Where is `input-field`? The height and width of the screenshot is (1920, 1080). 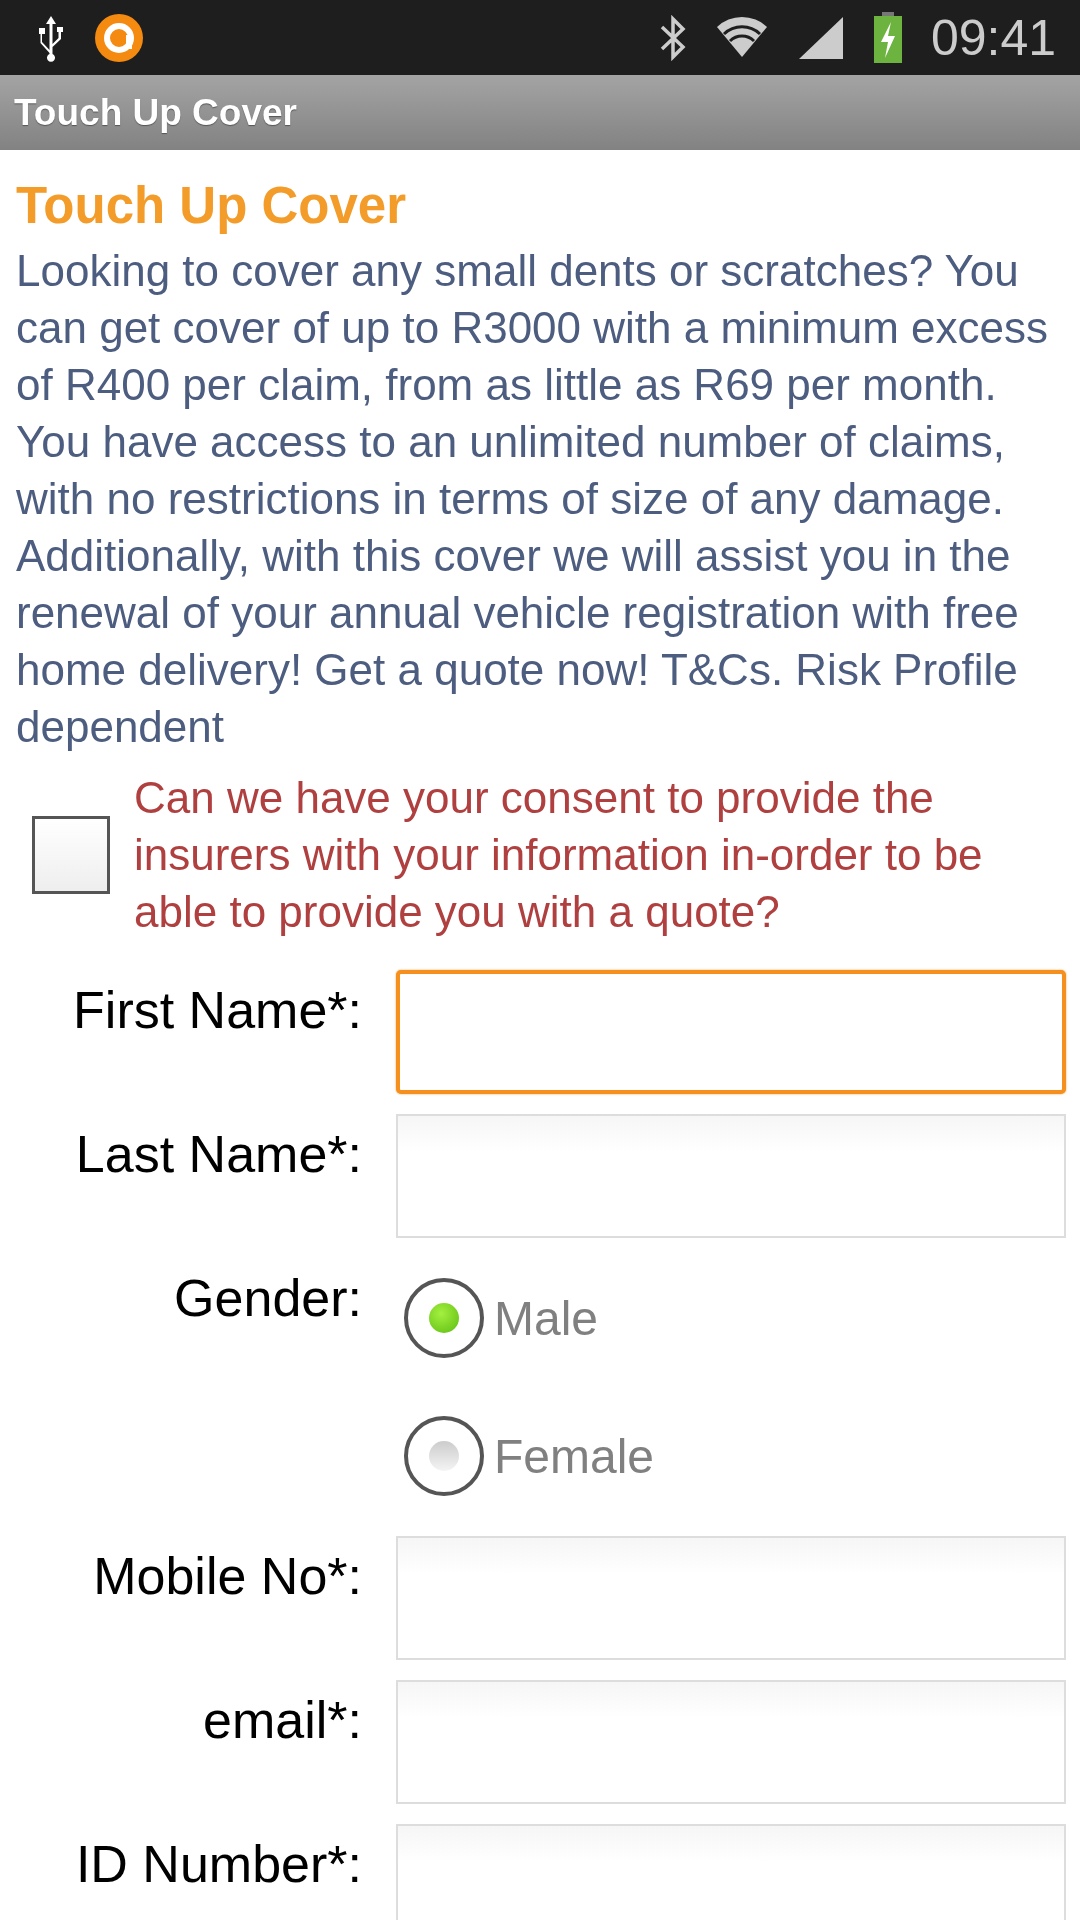 input-field is located at coordinates (731, 1032).